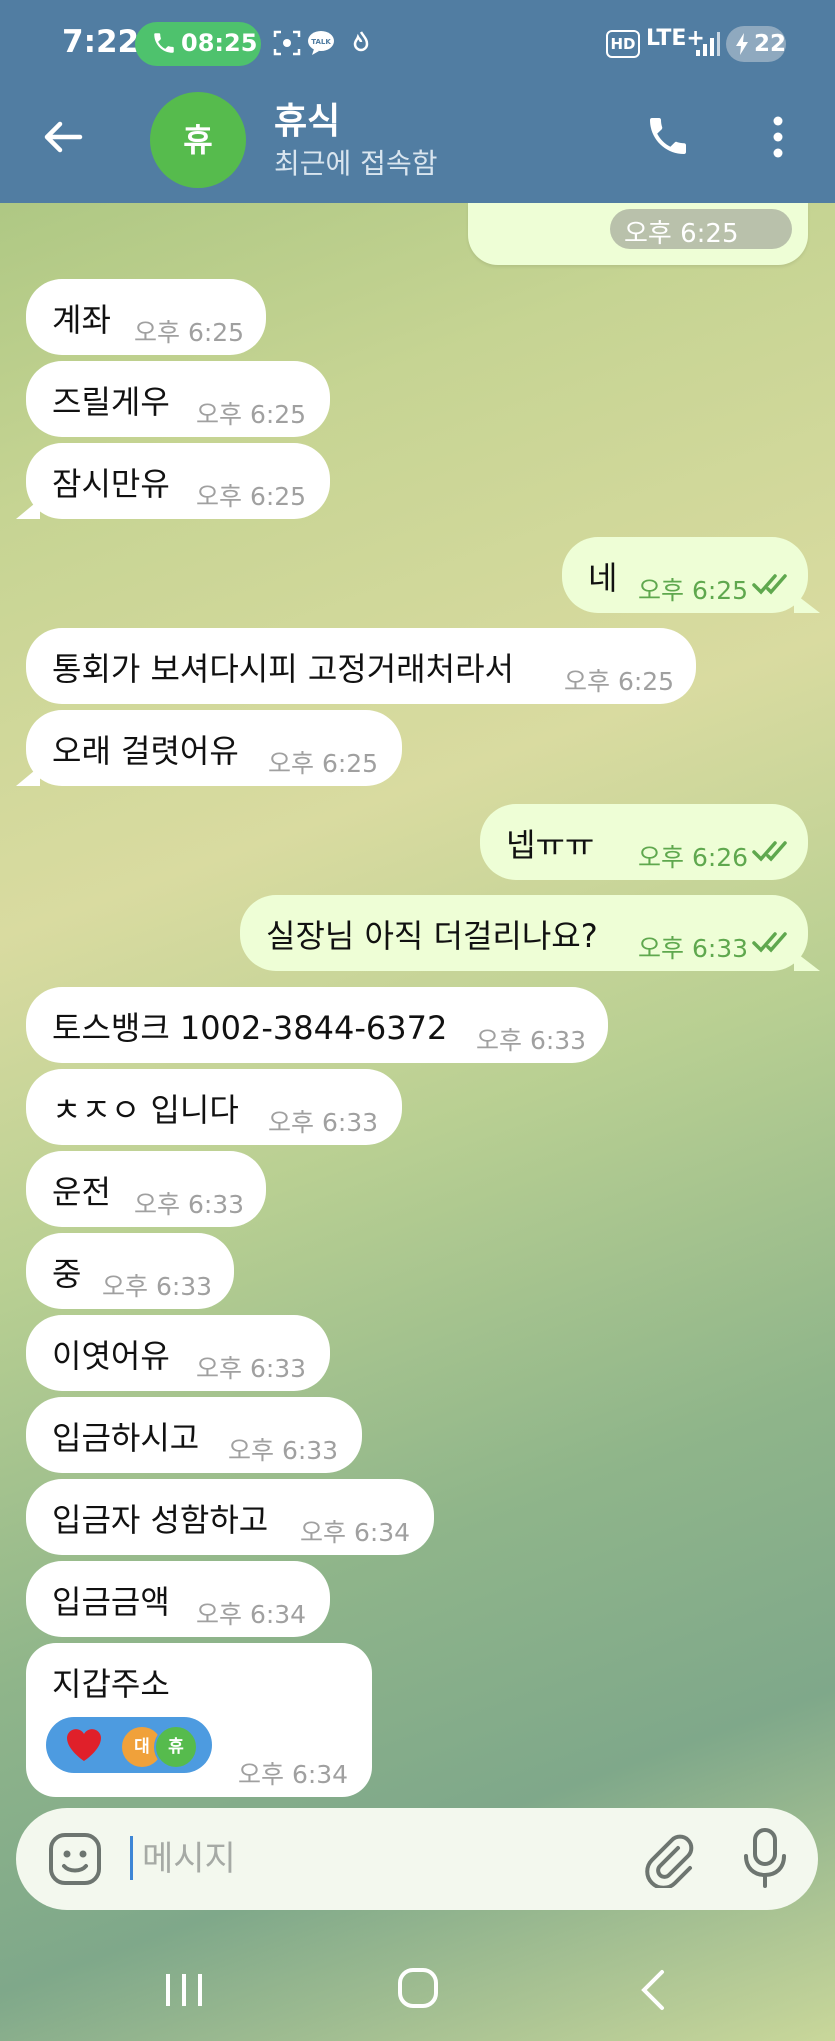  Describe the element at coordinates (178, 1599) in the screenshot. I see `incoming-message: 입금금액 오후 6:34` at that location.